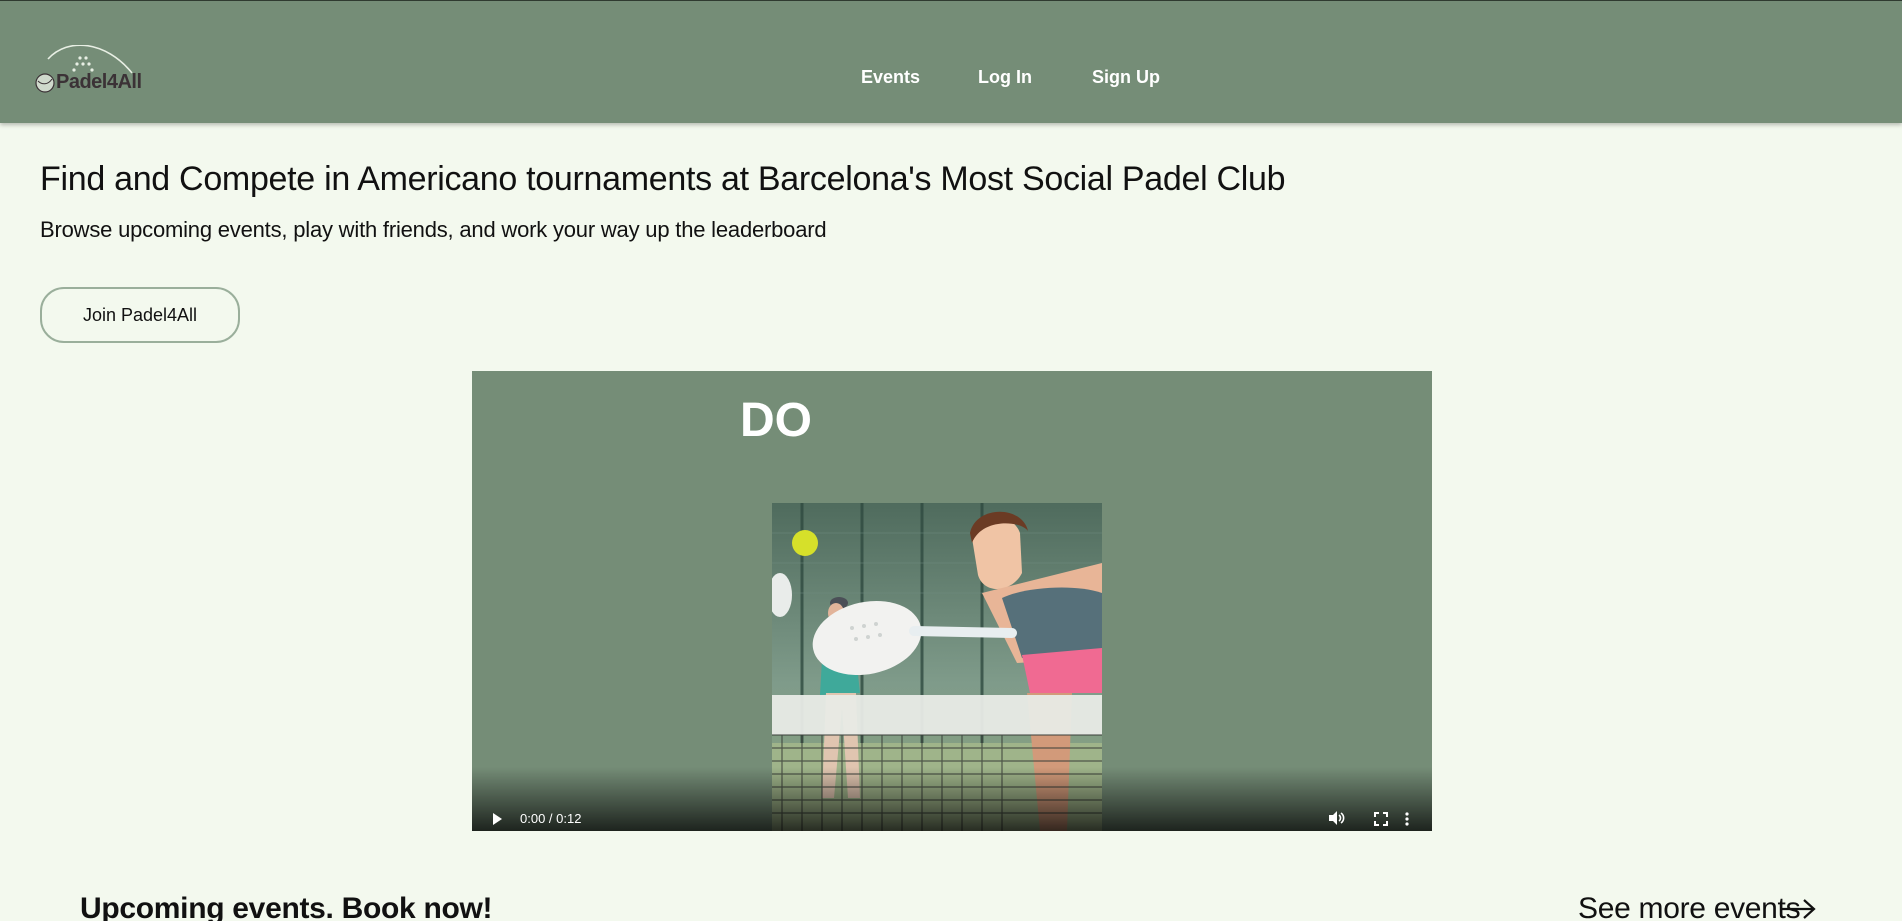 The image size is (1902, 921). What do you see at coordinates (1005, 77) in the screenshot?
I see `nav-login-link: Log In` at bounding box center [1005, 77].